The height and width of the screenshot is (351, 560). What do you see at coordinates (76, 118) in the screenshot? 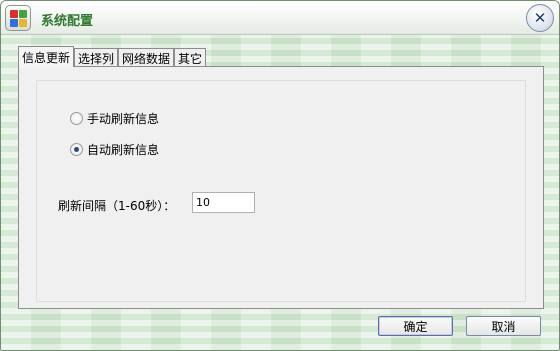
I see `manual-refresh-radio` at bounding box center [76, 118].